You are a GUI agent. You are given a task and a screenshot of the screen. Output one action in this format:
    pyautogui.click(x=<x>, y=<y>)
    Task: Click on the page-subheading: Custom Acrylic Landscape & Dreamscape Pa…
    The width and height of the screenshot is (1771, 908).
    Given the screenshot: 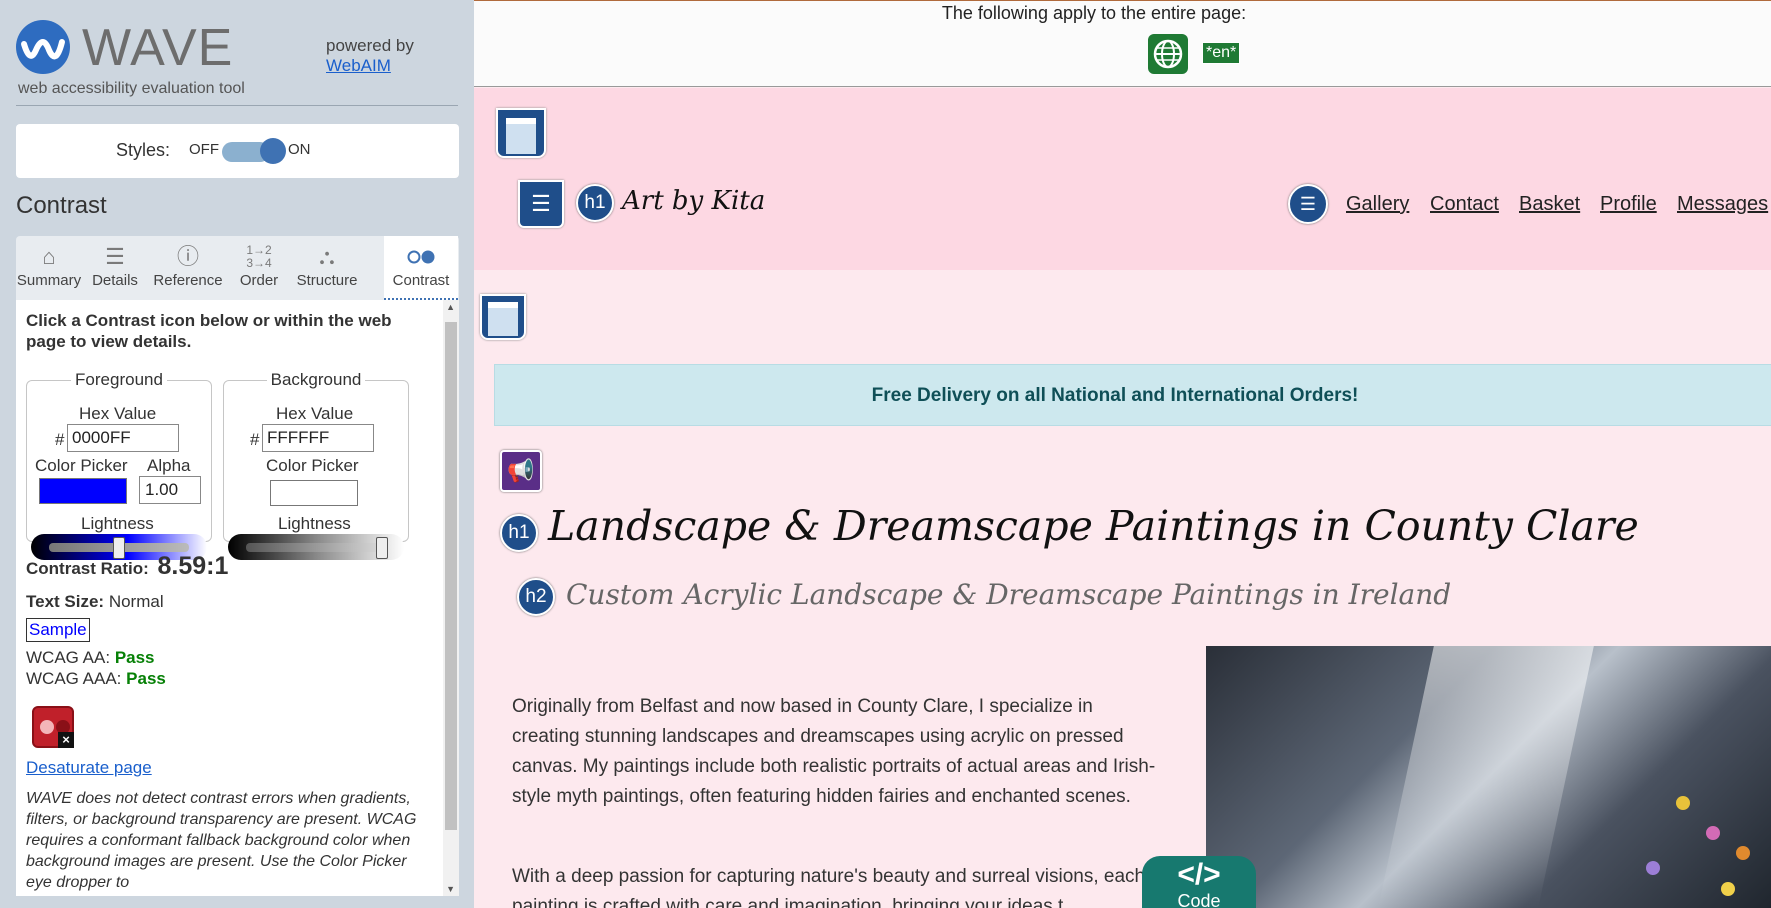 What is the action you would take?
    pyautogui.click(x=1009, y=594)
    